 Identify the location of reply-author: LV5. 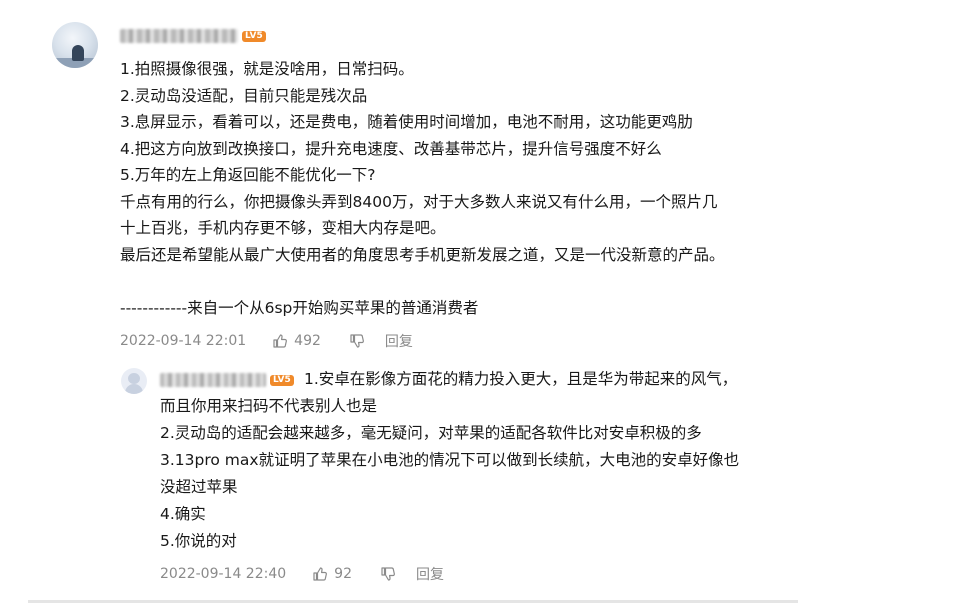
(227, 380).